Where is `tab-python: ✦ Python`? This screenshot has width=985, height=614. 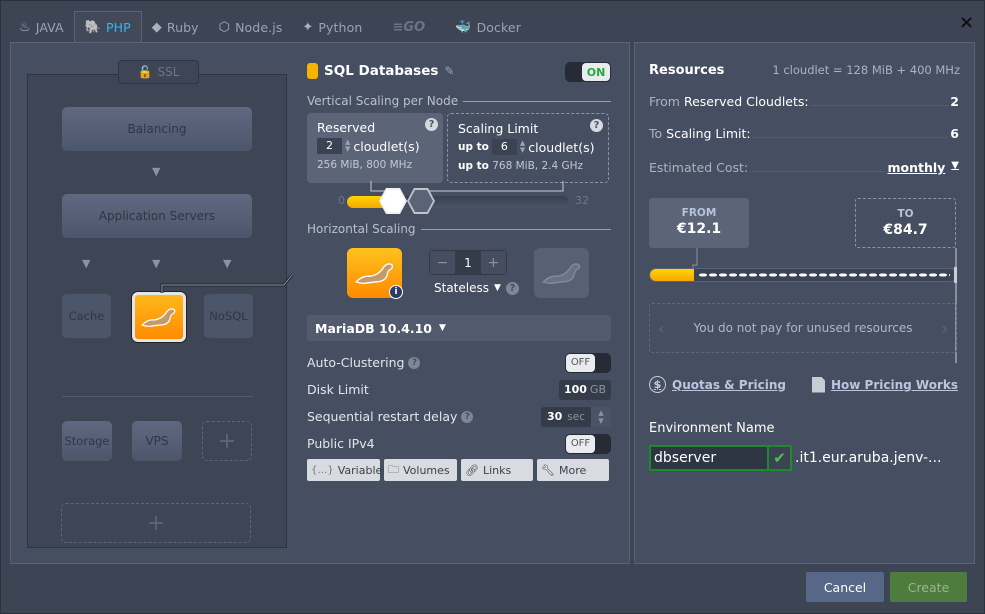
tab-python: ✦ Python is located at coordinates (332, 27).